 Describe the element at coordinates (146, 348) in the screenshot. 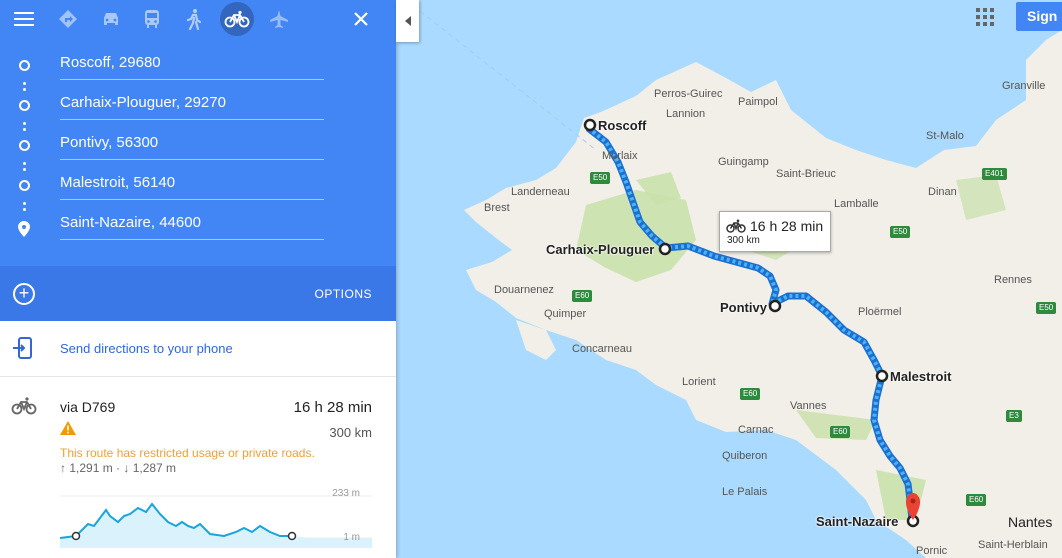

I see `send-directions-link: Send directions to your phone` at that location.